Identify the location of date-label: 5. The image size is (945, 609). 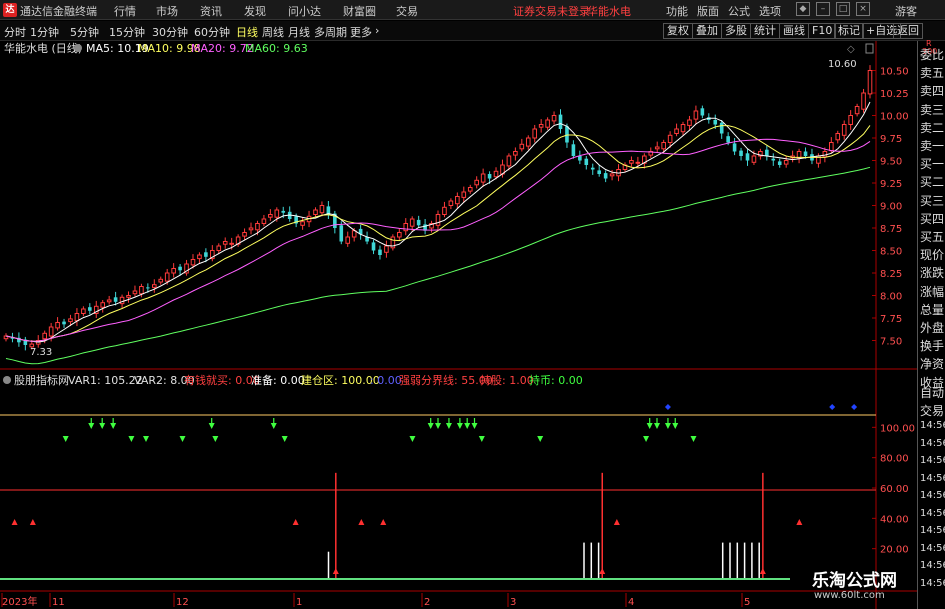
(747, 602).